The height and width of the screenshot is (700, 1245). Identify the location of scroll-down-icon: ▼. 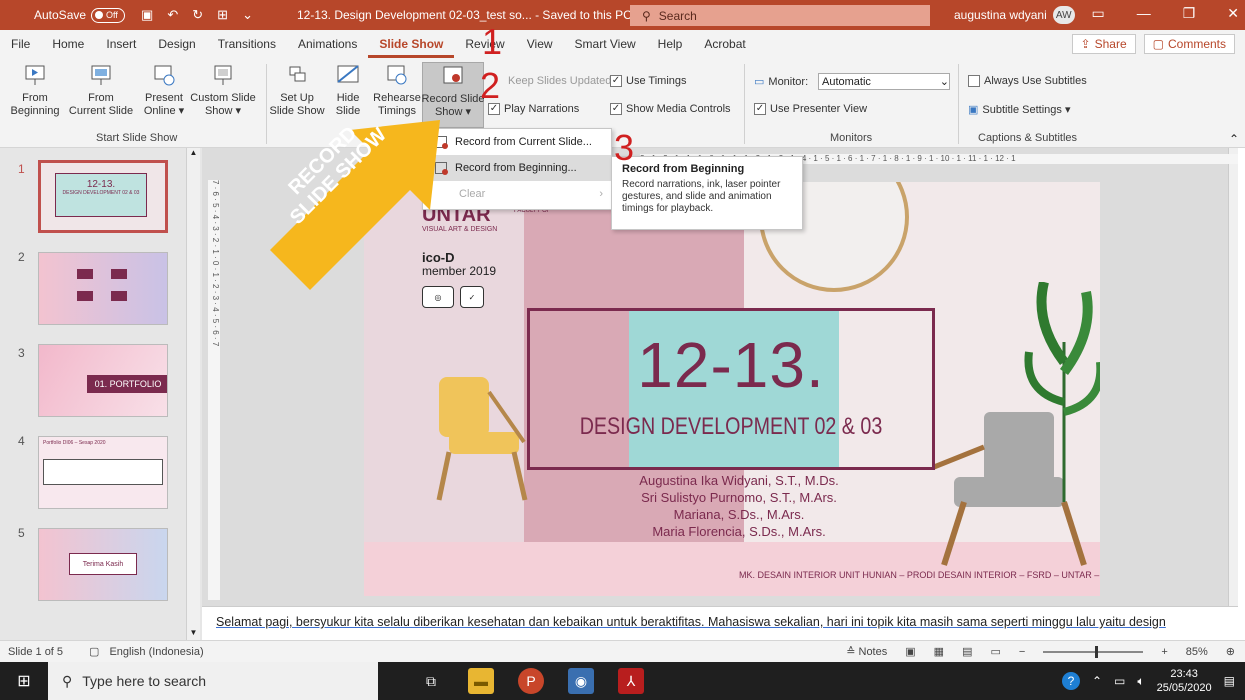
(193, 634).